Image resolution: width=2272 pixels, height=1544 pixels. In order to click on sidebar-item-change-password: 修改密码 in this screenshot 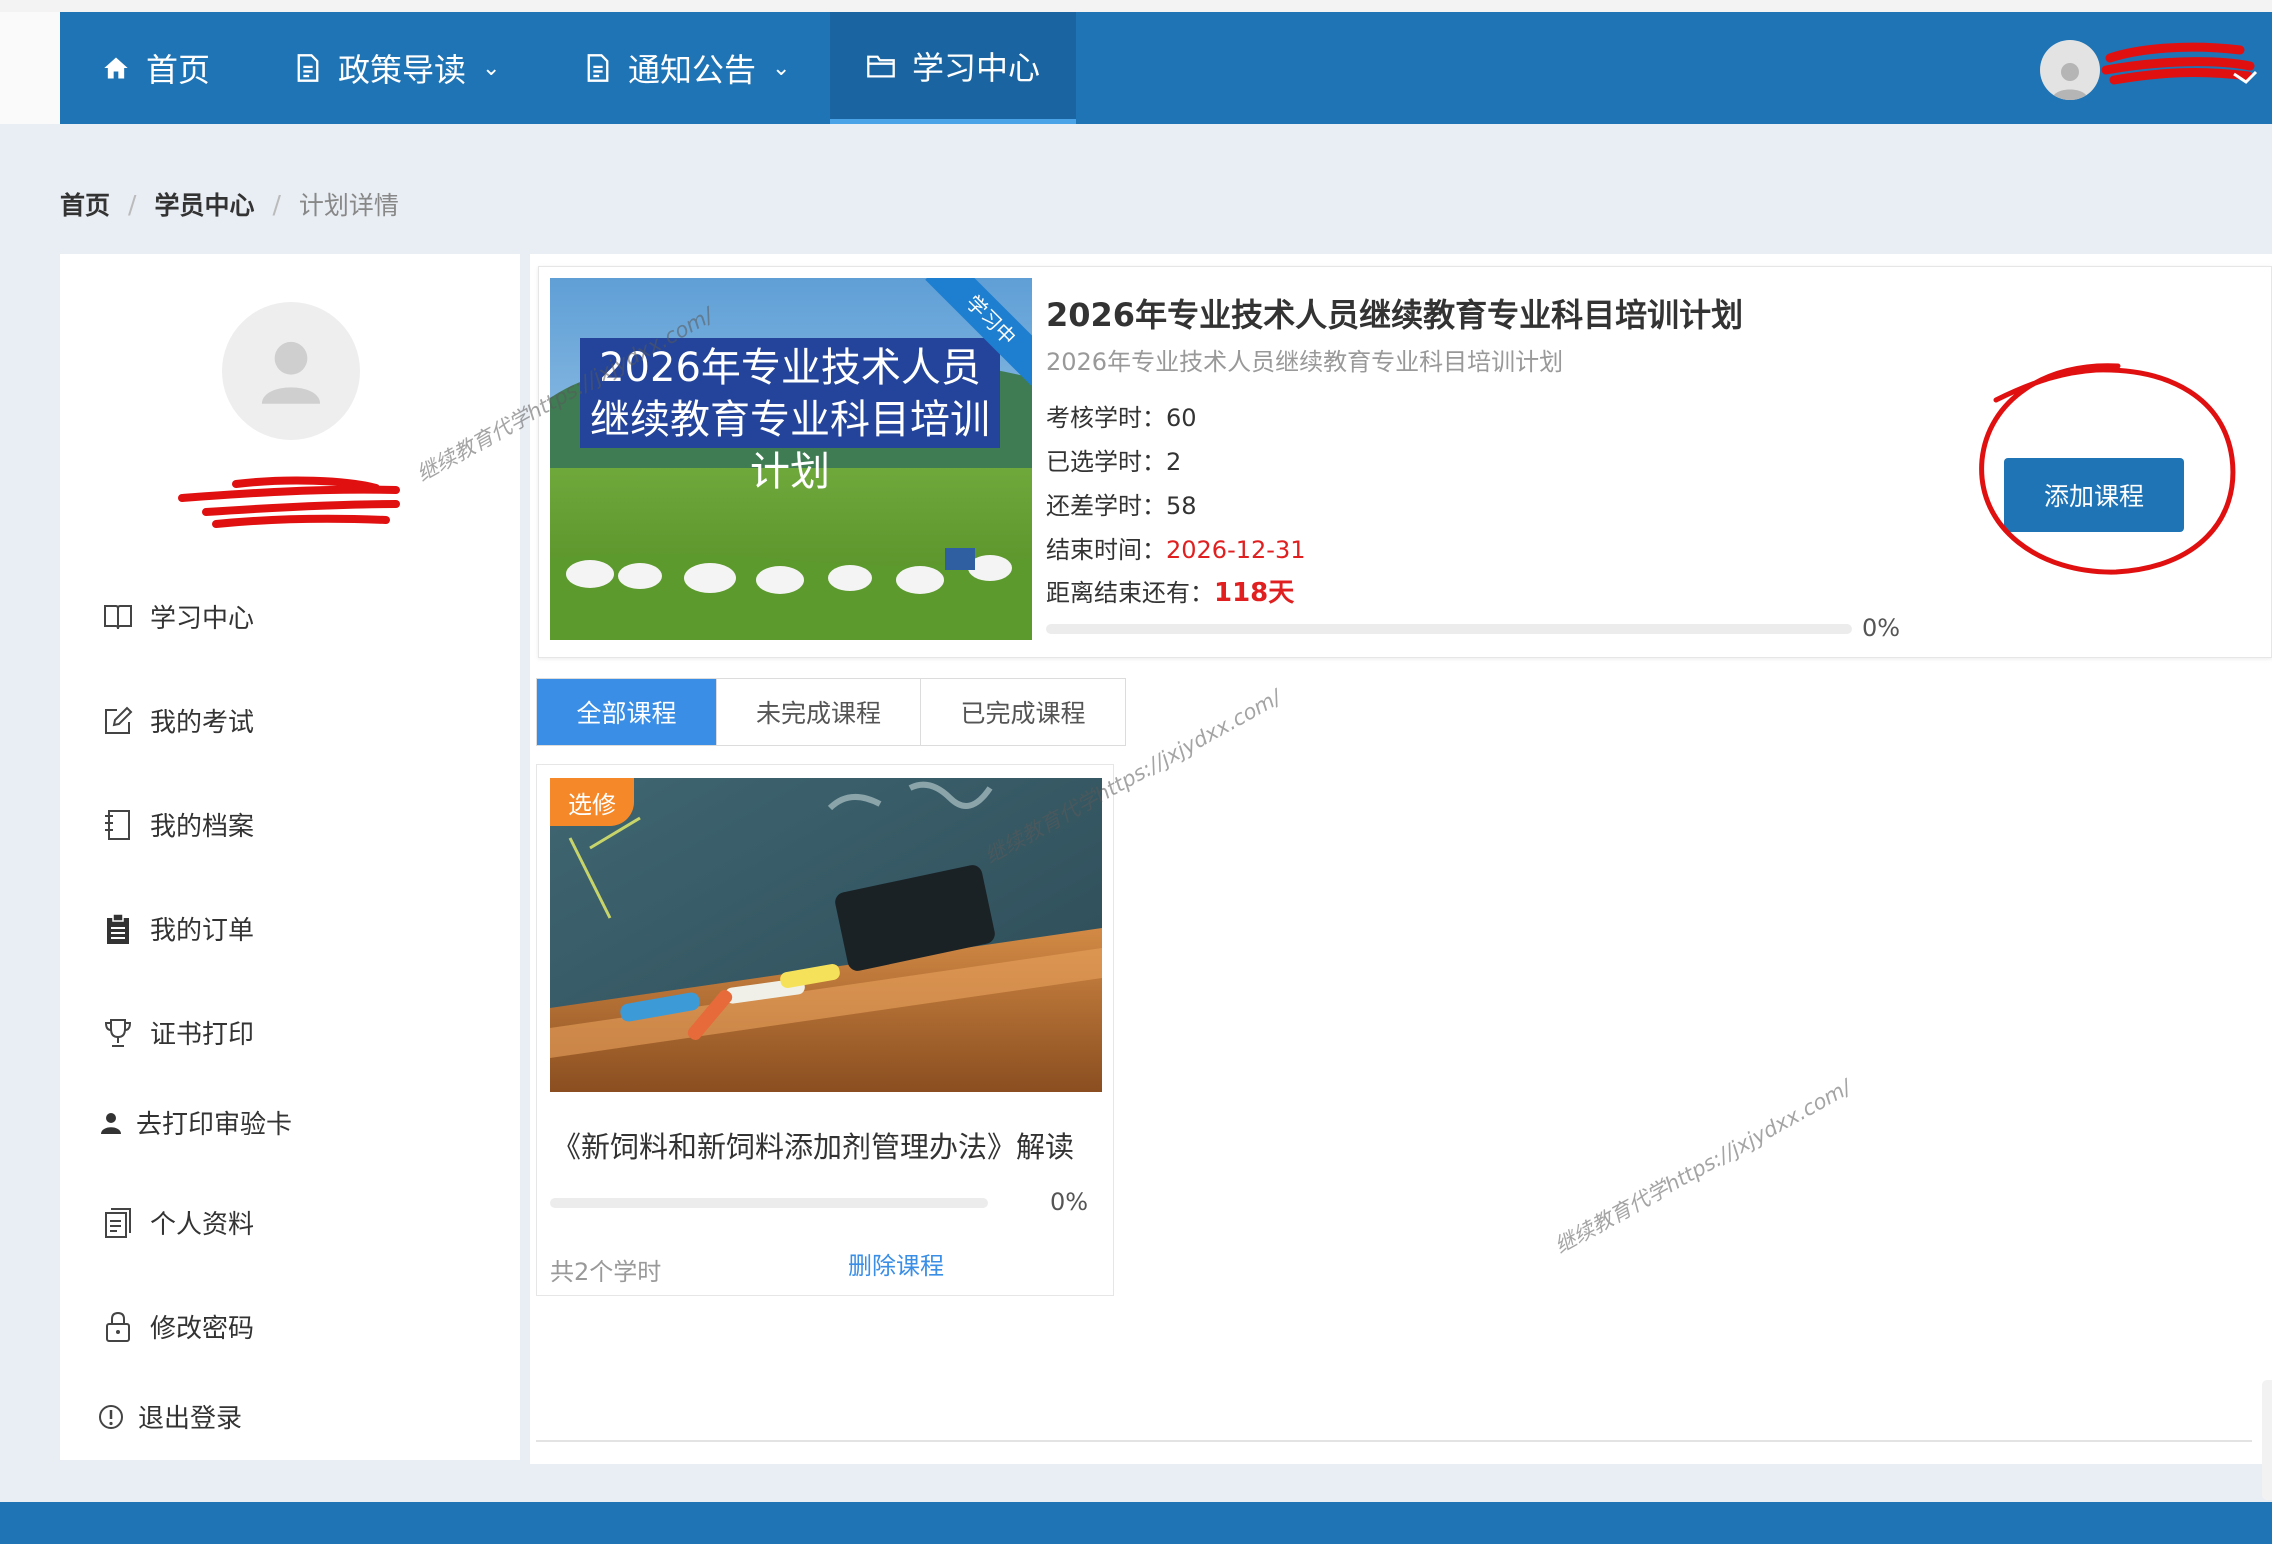, I will do `click(177, 1326)`.